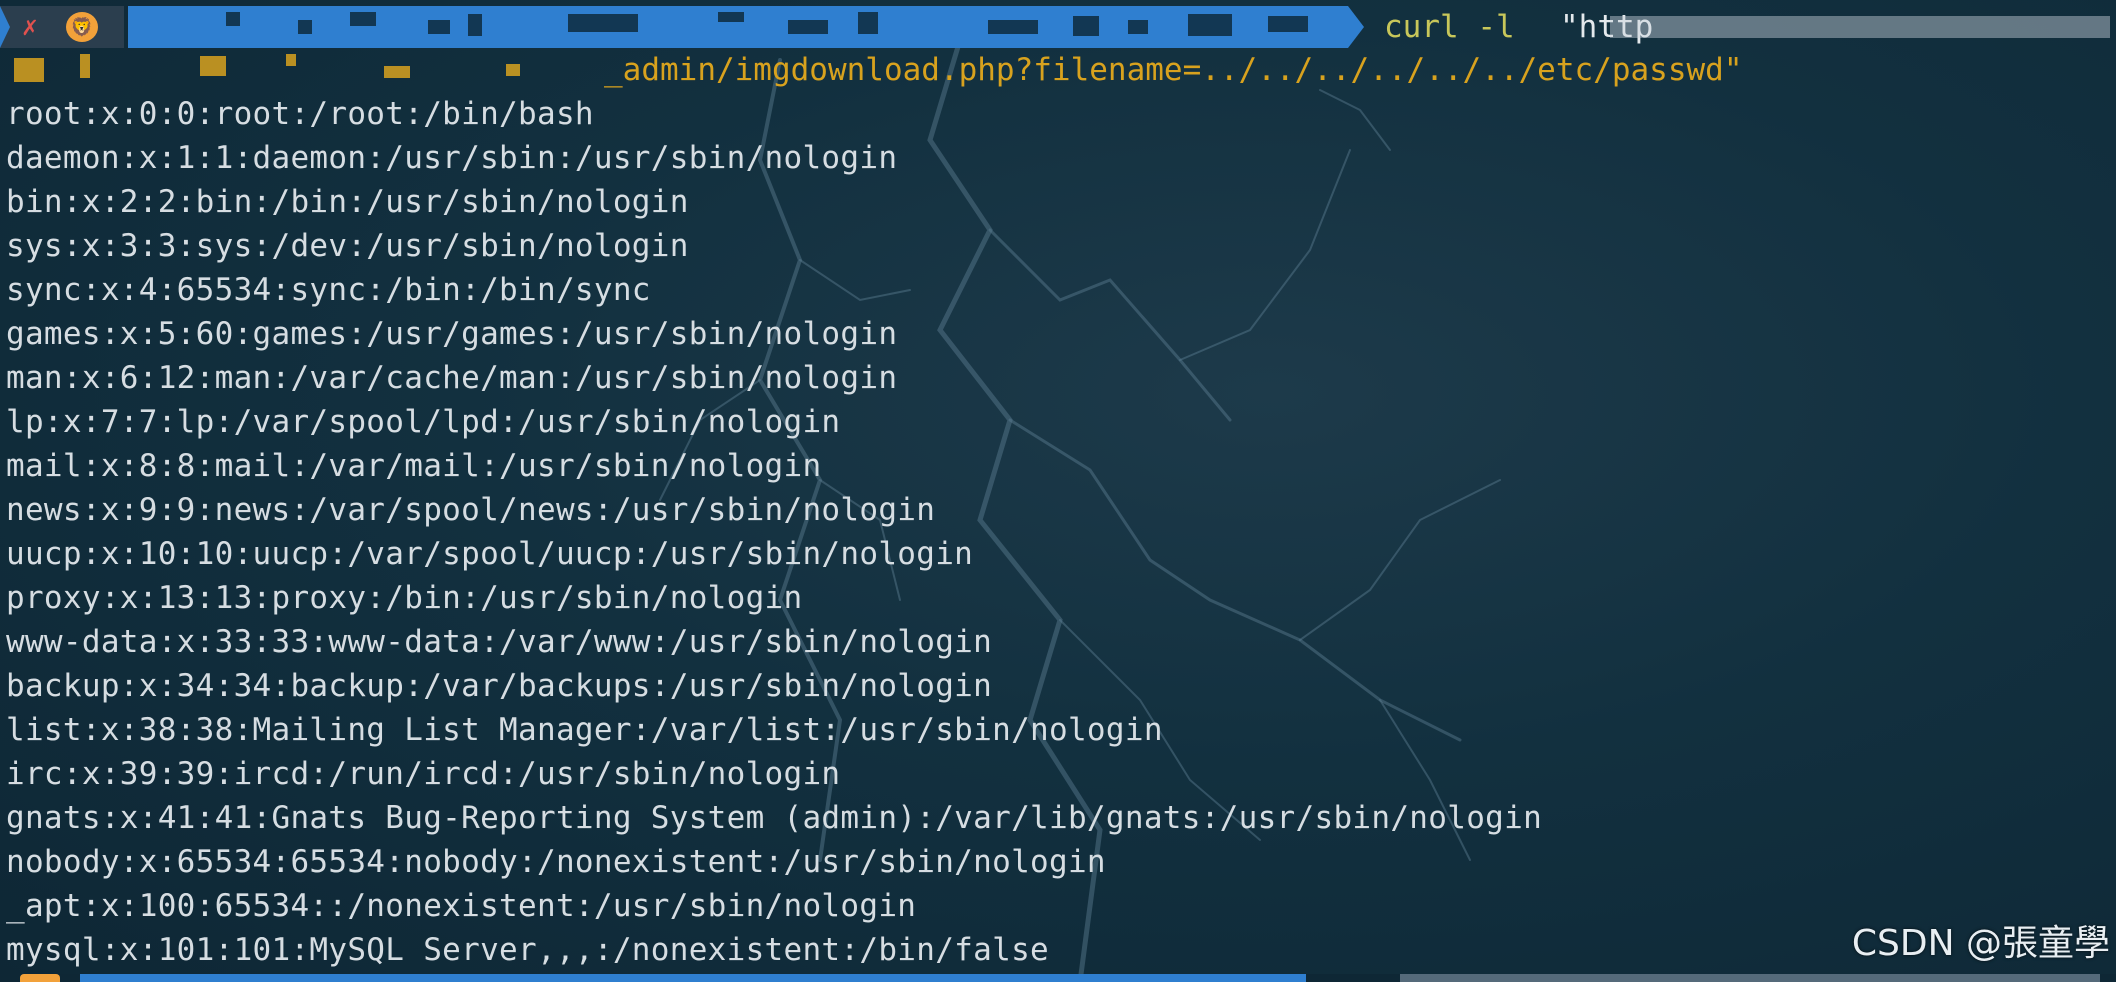  I want to click on output-line: sys:x:3:3:sys:/dev:/usr/sbin/nologin, so click(347, 246).